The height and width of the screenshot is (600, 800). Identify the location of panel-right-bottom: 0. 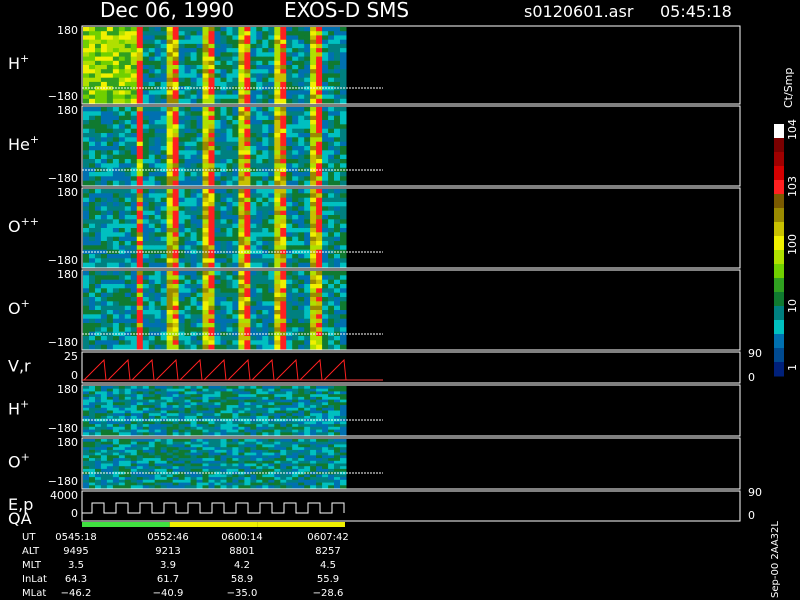
(751, 377).